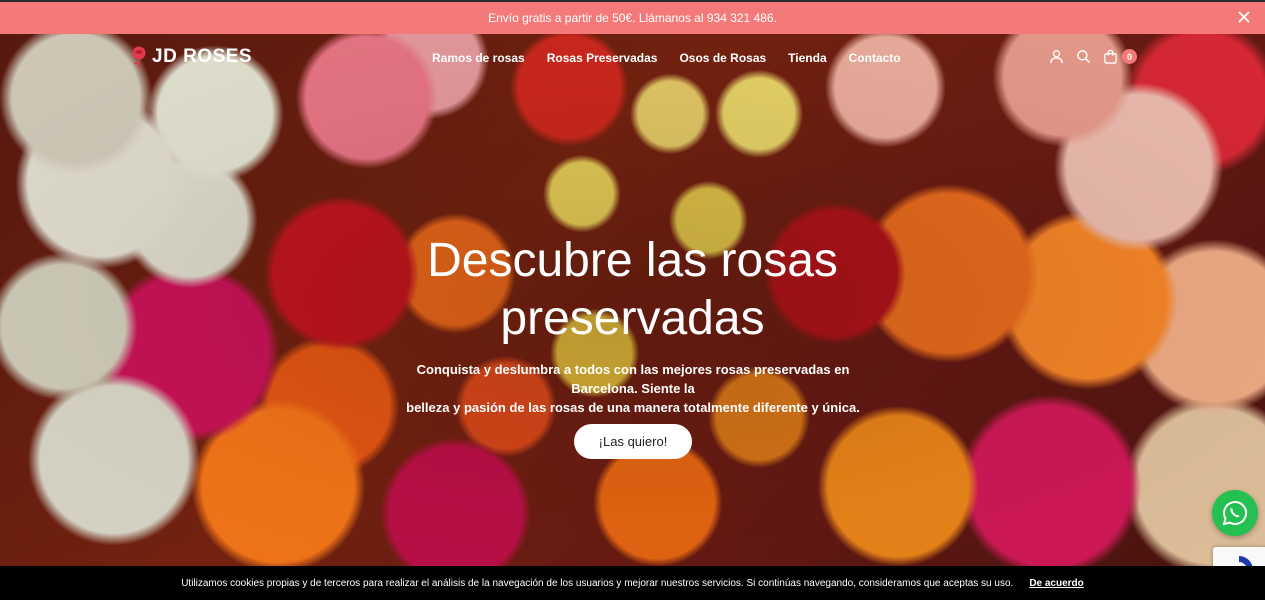 The image size is (1265, 600). I want to click on nav-item-osos-de-rosas: Osos de Rosas, so click(722, 58).